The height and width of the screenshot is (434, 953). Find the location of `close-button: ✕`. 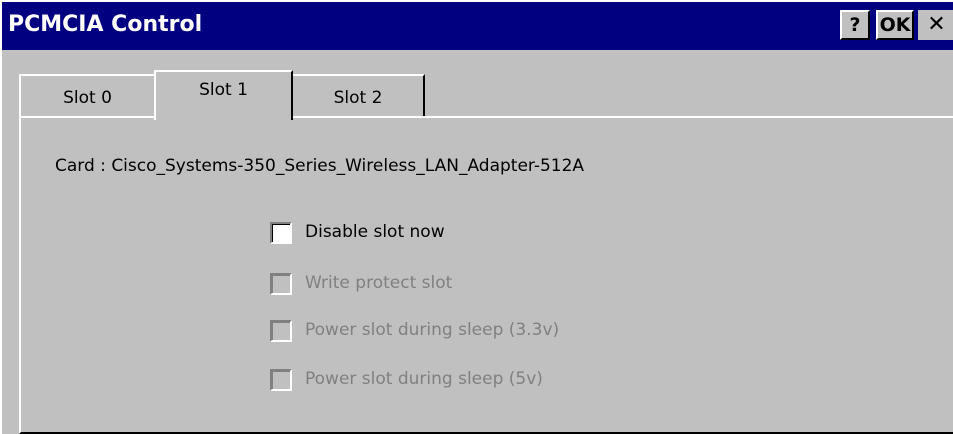

close-button: ✕ is located at coordinates (935, 25).